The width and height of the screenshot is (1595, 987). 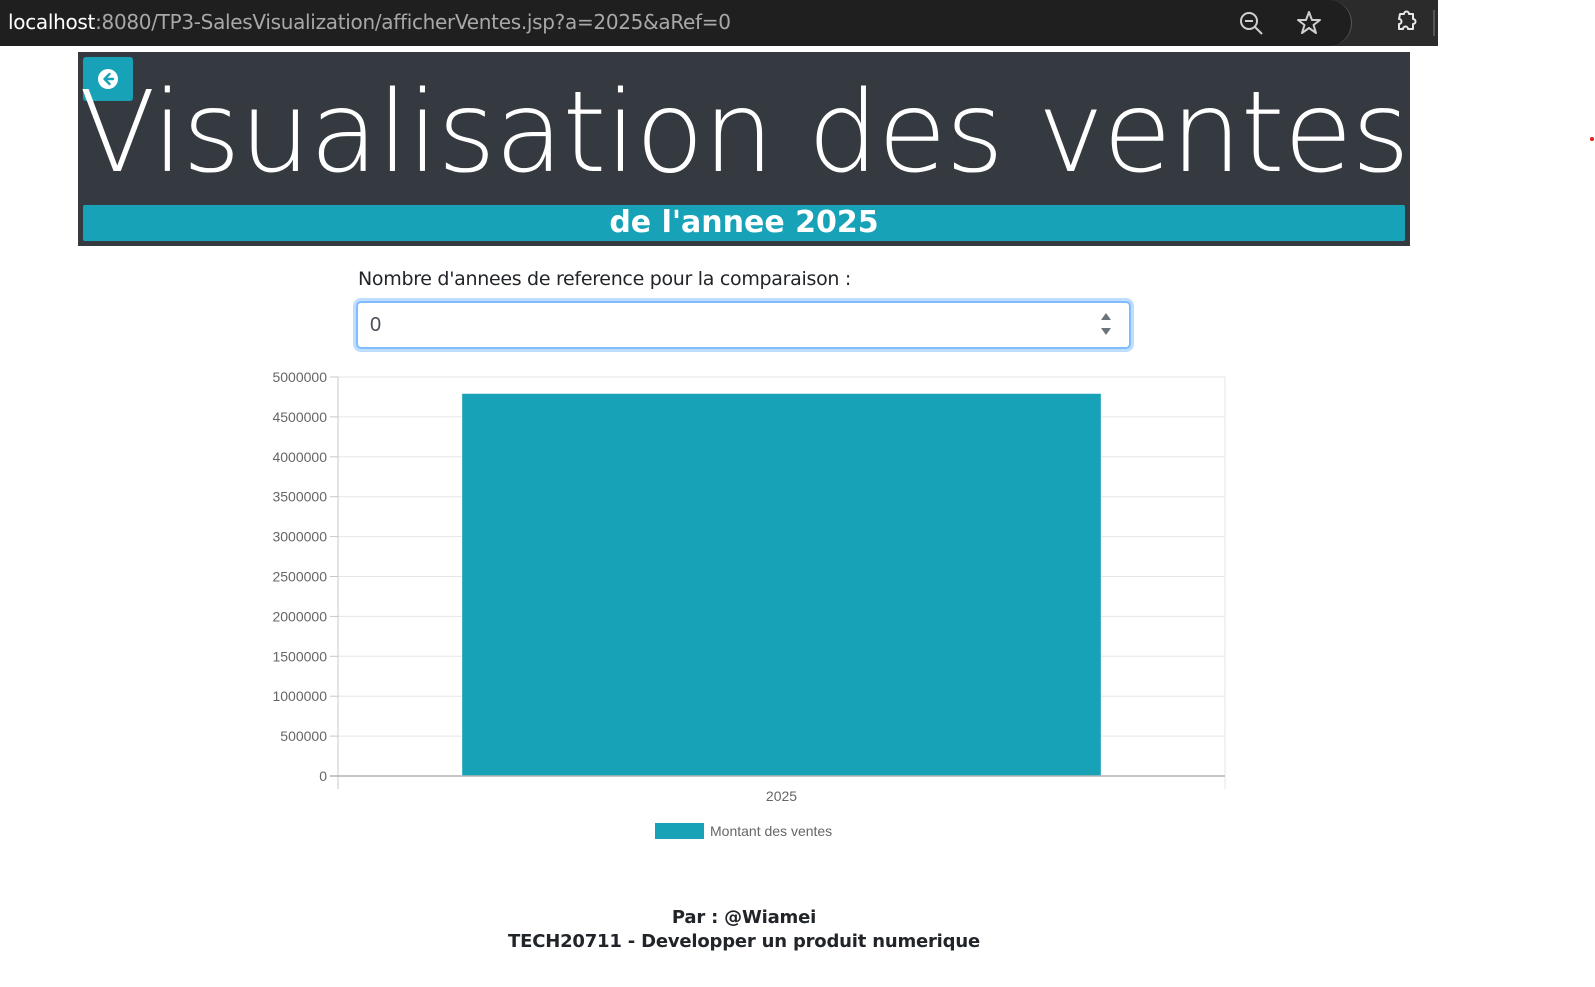 I want to click on y-tick-label: 0, so click(x=323, y=776).